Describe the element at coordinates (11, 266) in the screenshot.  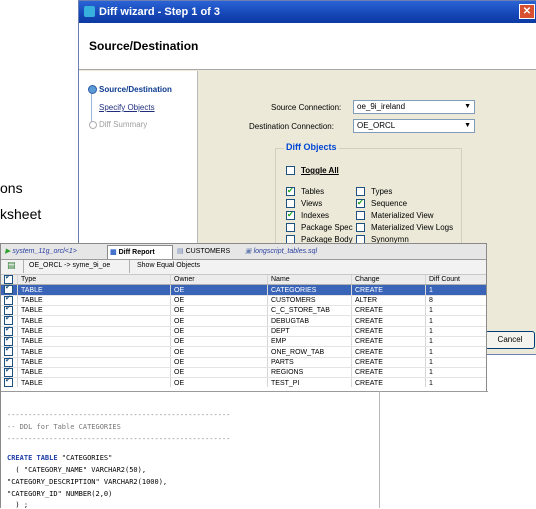
I see `export-icon: ▤` at that location.